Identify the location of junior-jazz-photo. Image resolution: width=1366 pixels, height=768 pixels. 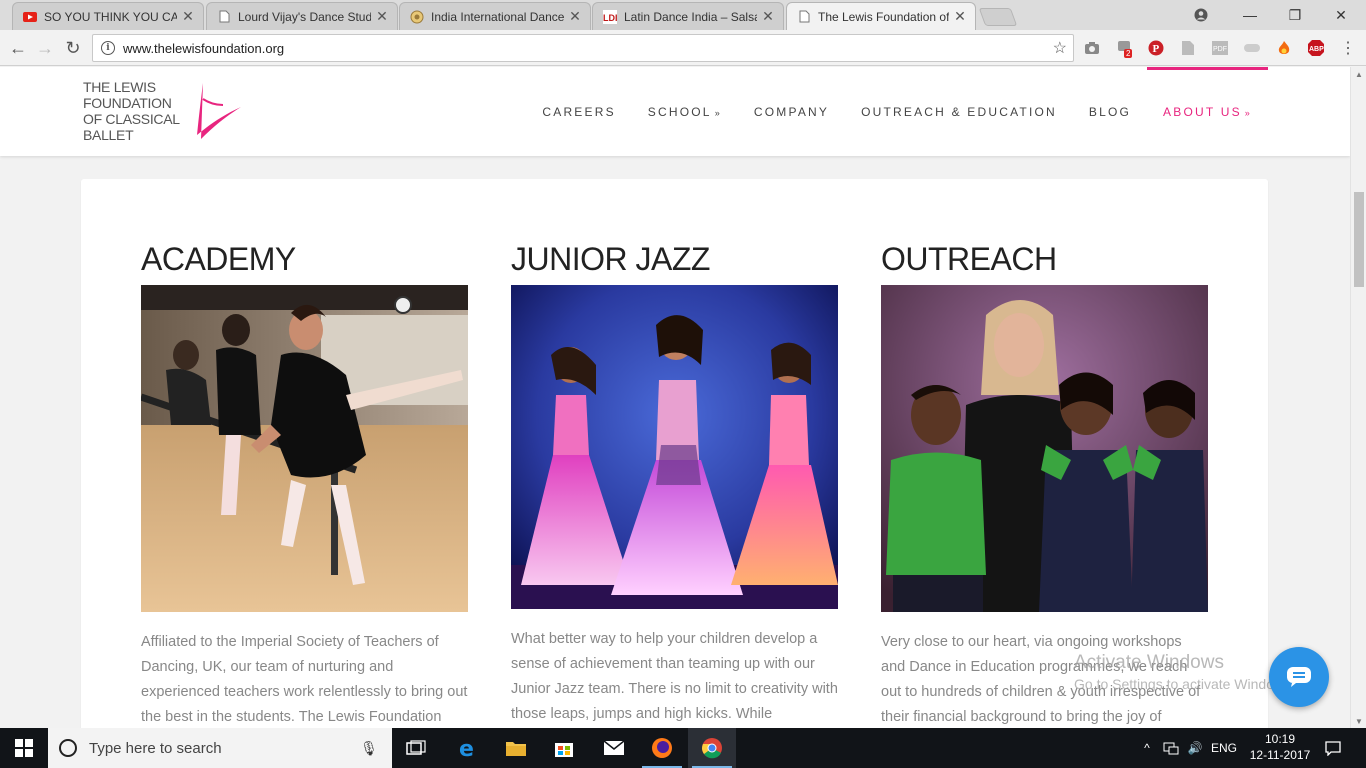
(674, 447).